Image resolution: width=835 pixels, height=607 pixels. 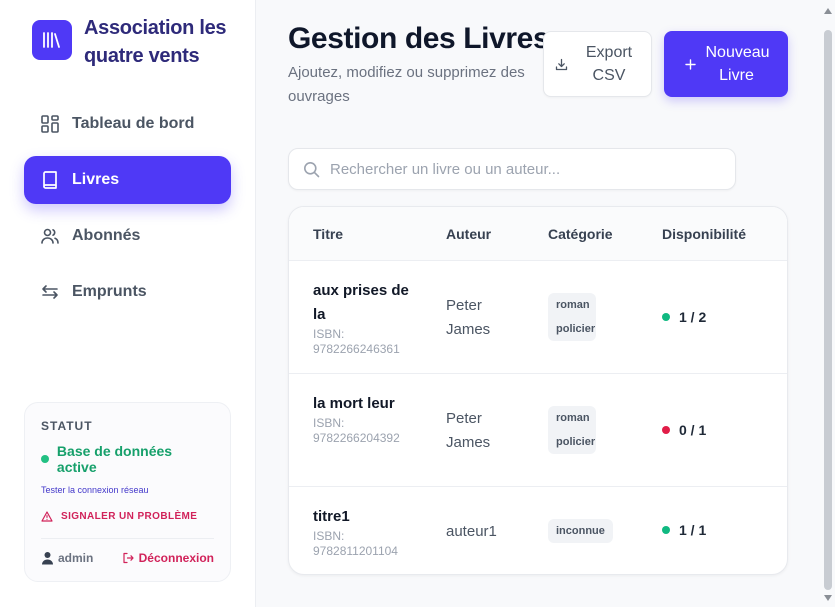 I want to click on table-header: Titre Auteur Catégorie Disponibilité, so click(x=538, y=234).